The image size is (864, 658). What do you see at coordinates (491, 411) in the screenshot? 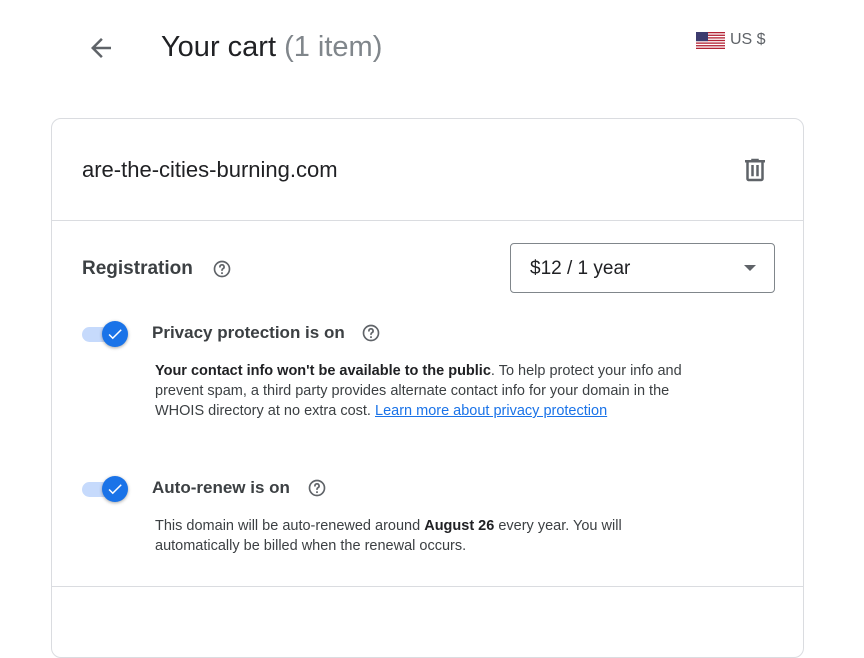
I see `privacy-learn-more-link: Learn more about privacy protection` at bounding box center [491, 411].